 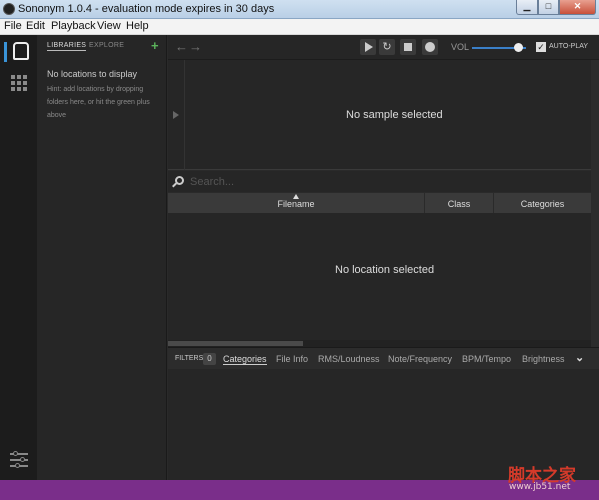 I want to click on transport-toolbar: ← → ↻ VOL ✓ AUTO-PLAY, so click(x=383, y=47).